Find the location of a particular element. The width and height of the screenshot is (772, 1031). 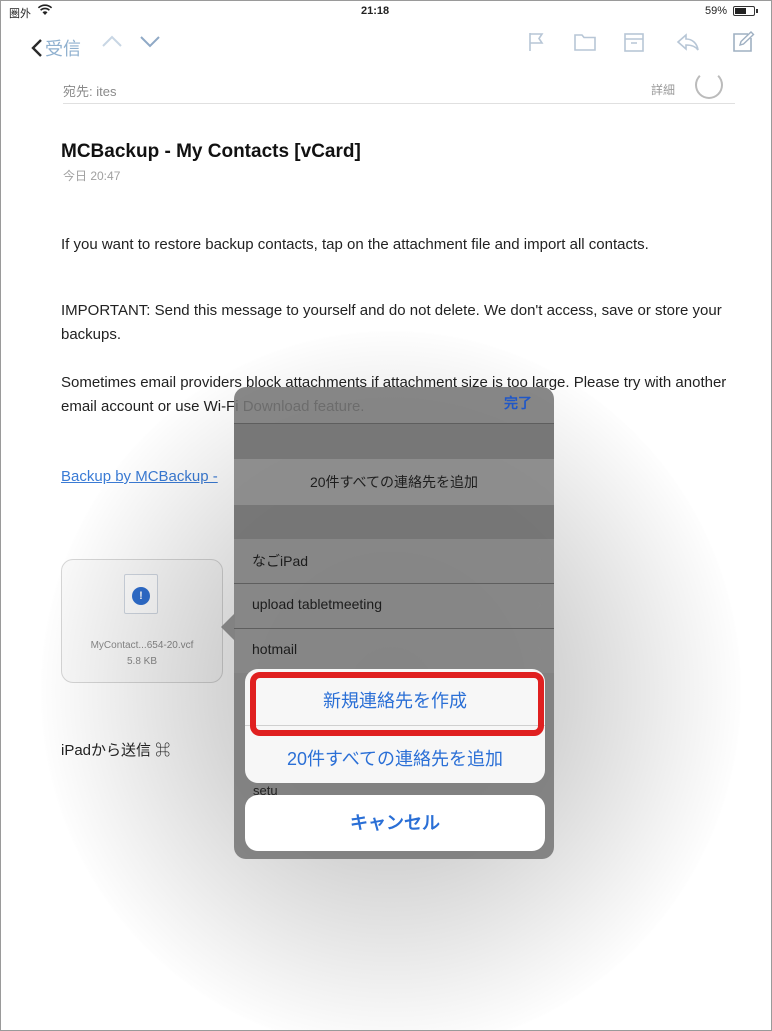

archive-button is located at coordinates (634, 44).